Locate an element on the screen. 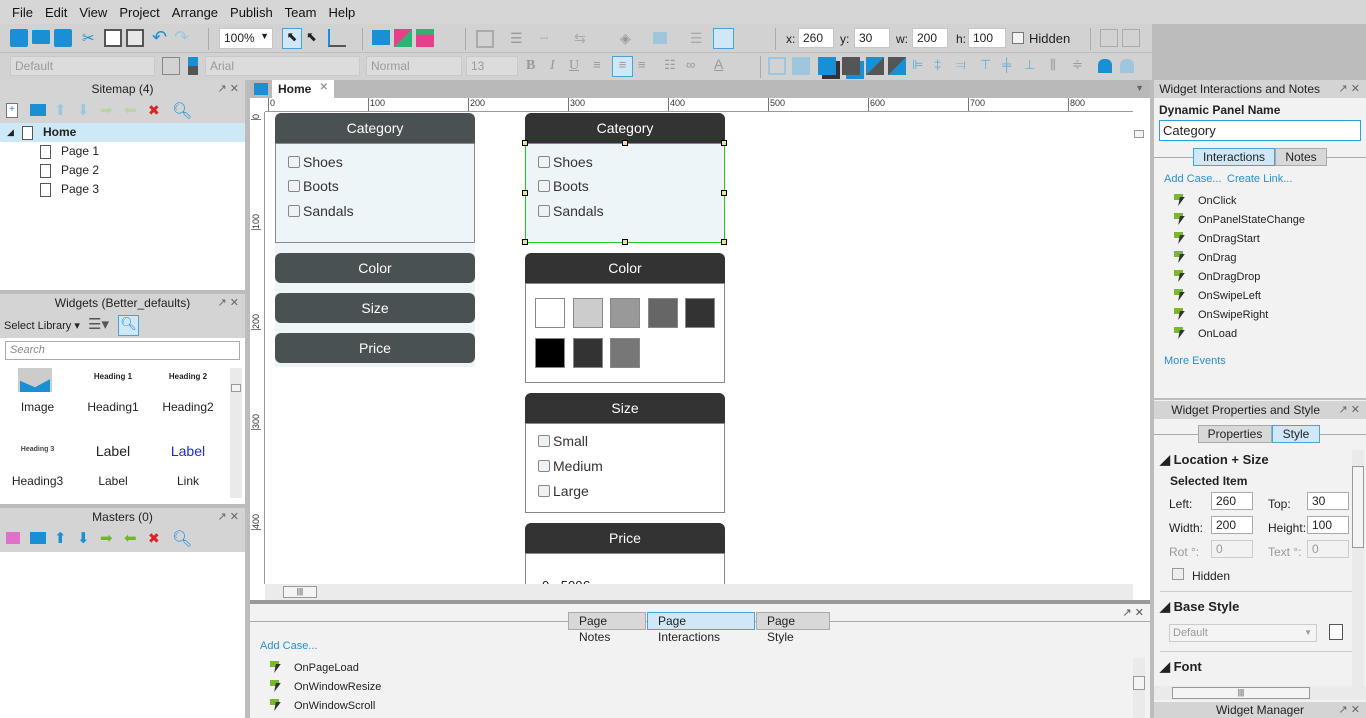 This screenshot has height=718, width=1366. collapse-triangle-icon: ◢ is located at coordinates (10, 132).